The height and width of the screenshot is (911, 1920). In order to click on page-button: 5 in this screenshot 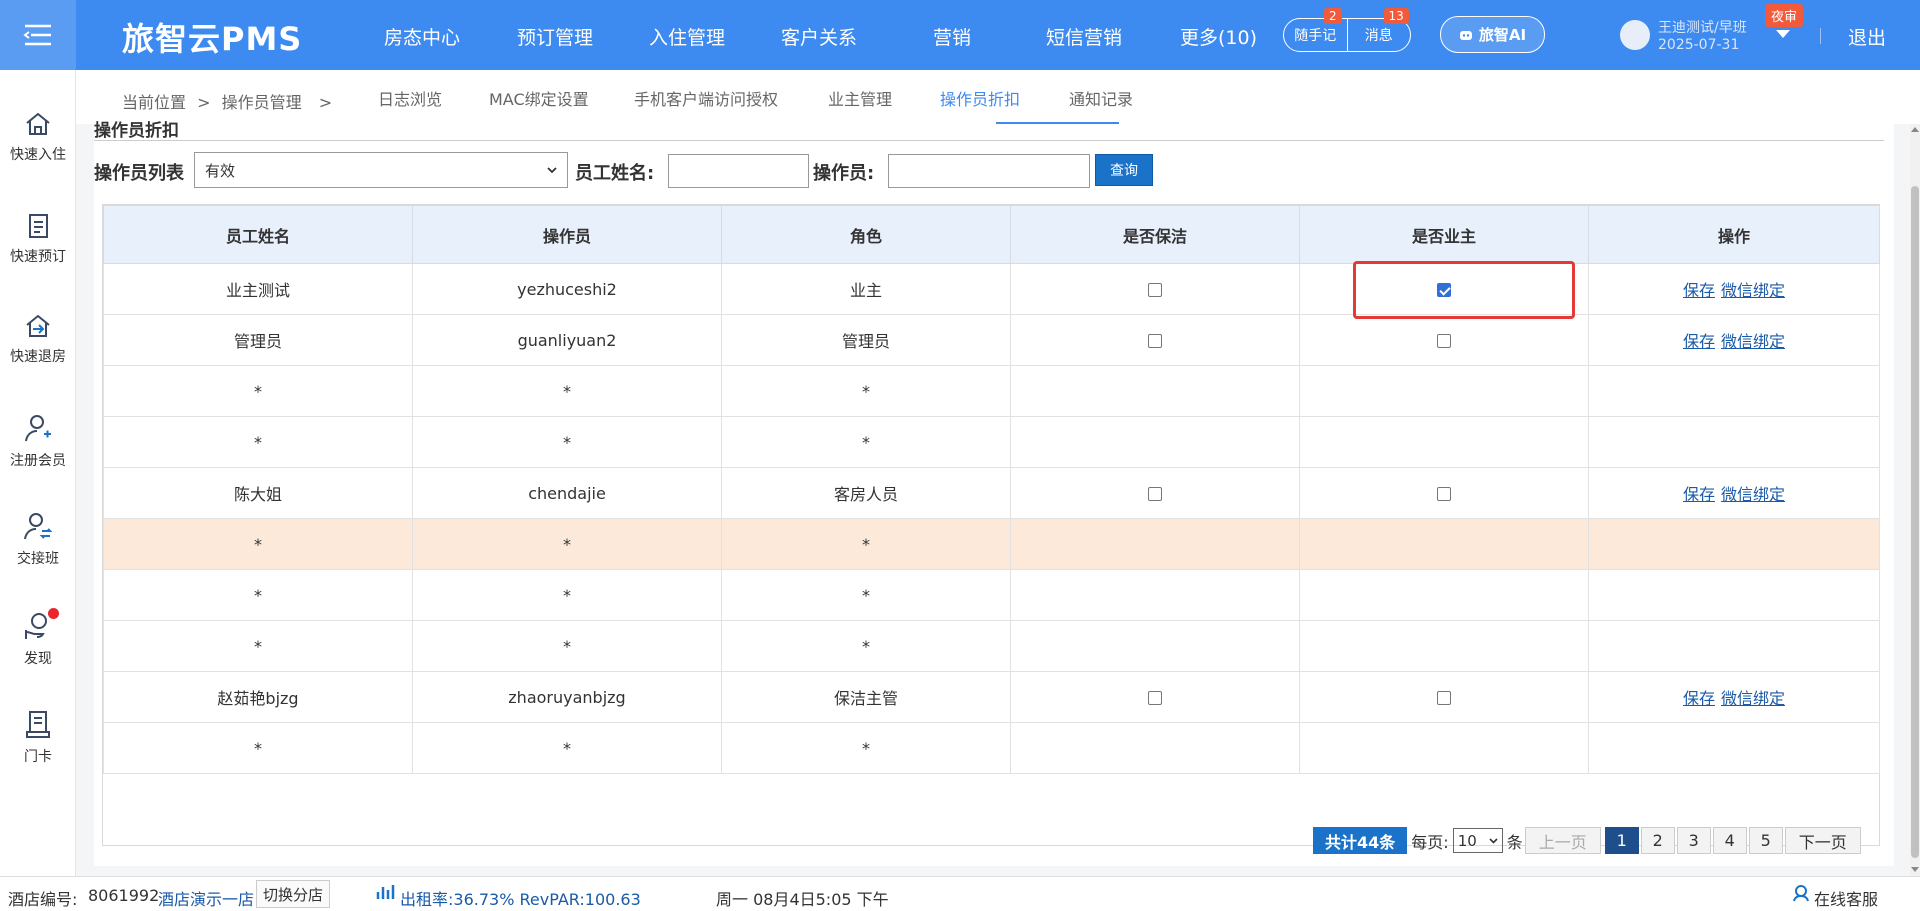, I will do `click(1765, 840)`.